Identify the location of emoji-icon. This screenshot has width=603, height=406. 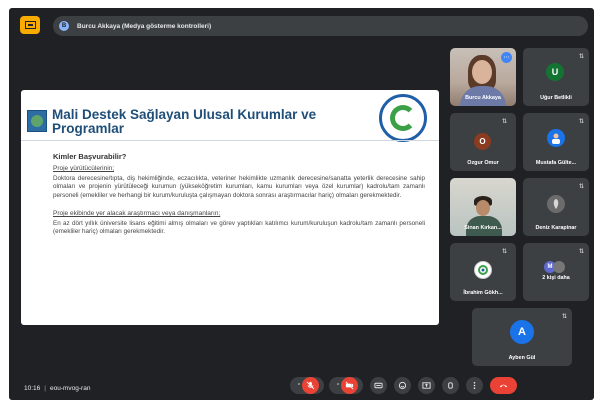
(402, 385).